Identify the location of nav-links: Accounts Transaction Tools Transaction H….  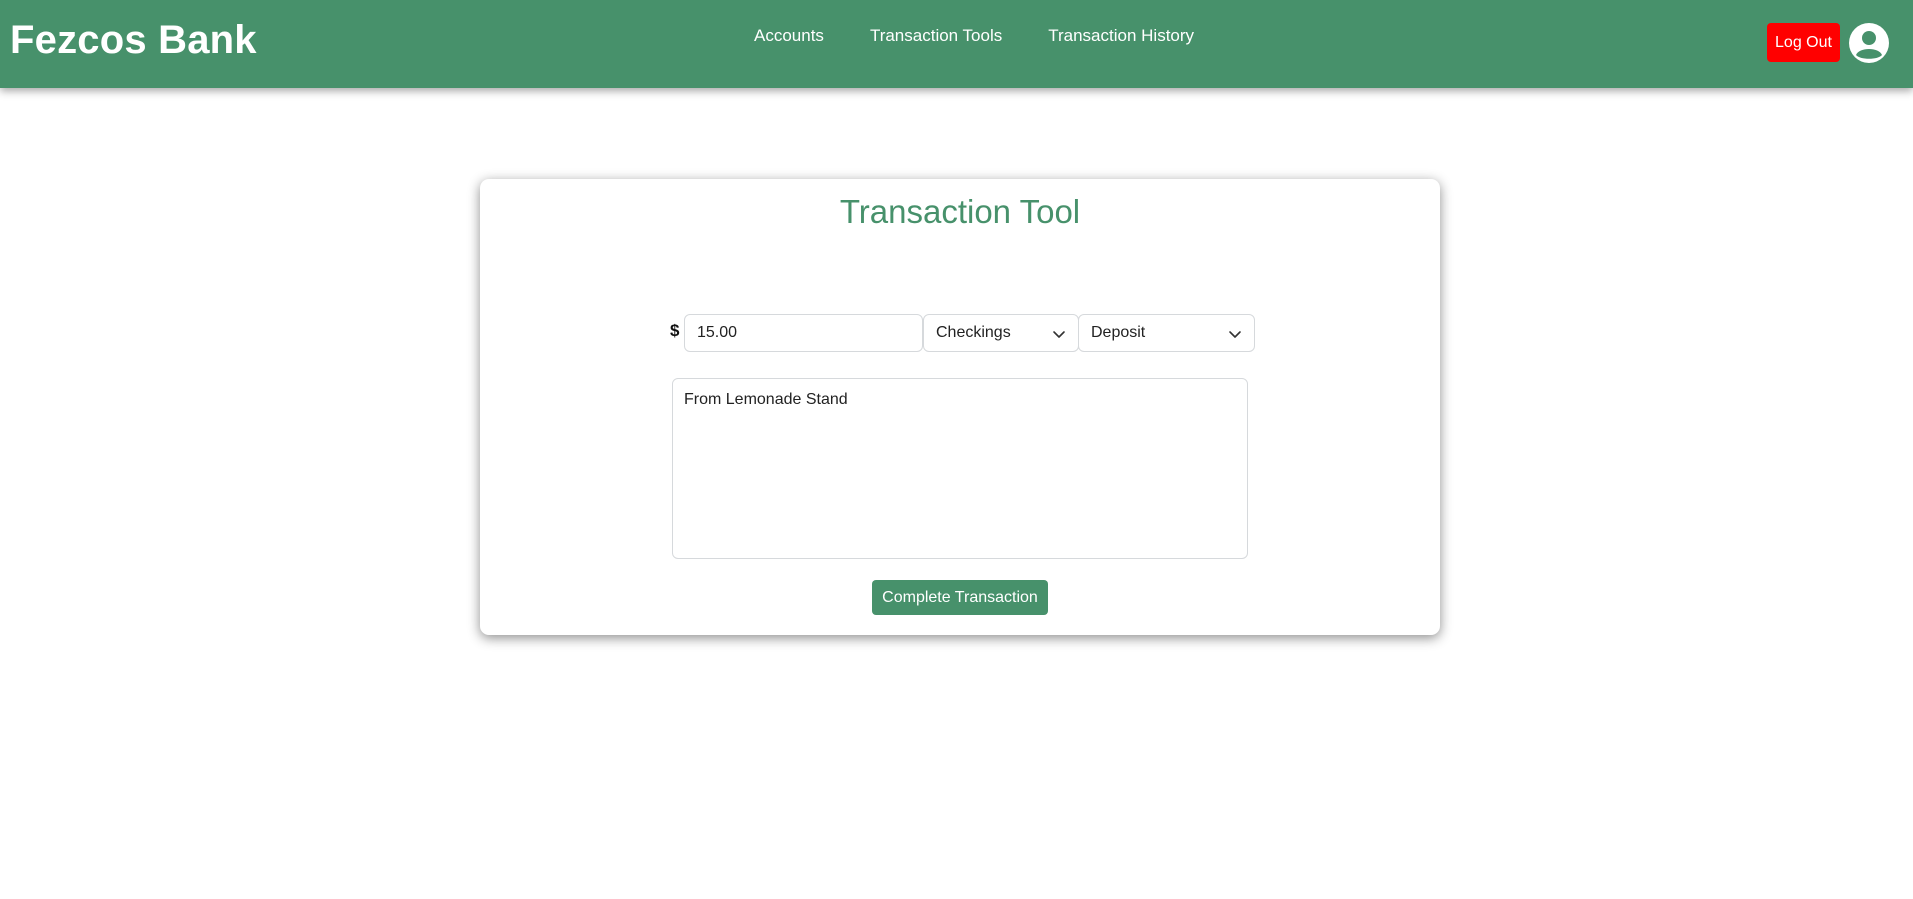
(997, 36).